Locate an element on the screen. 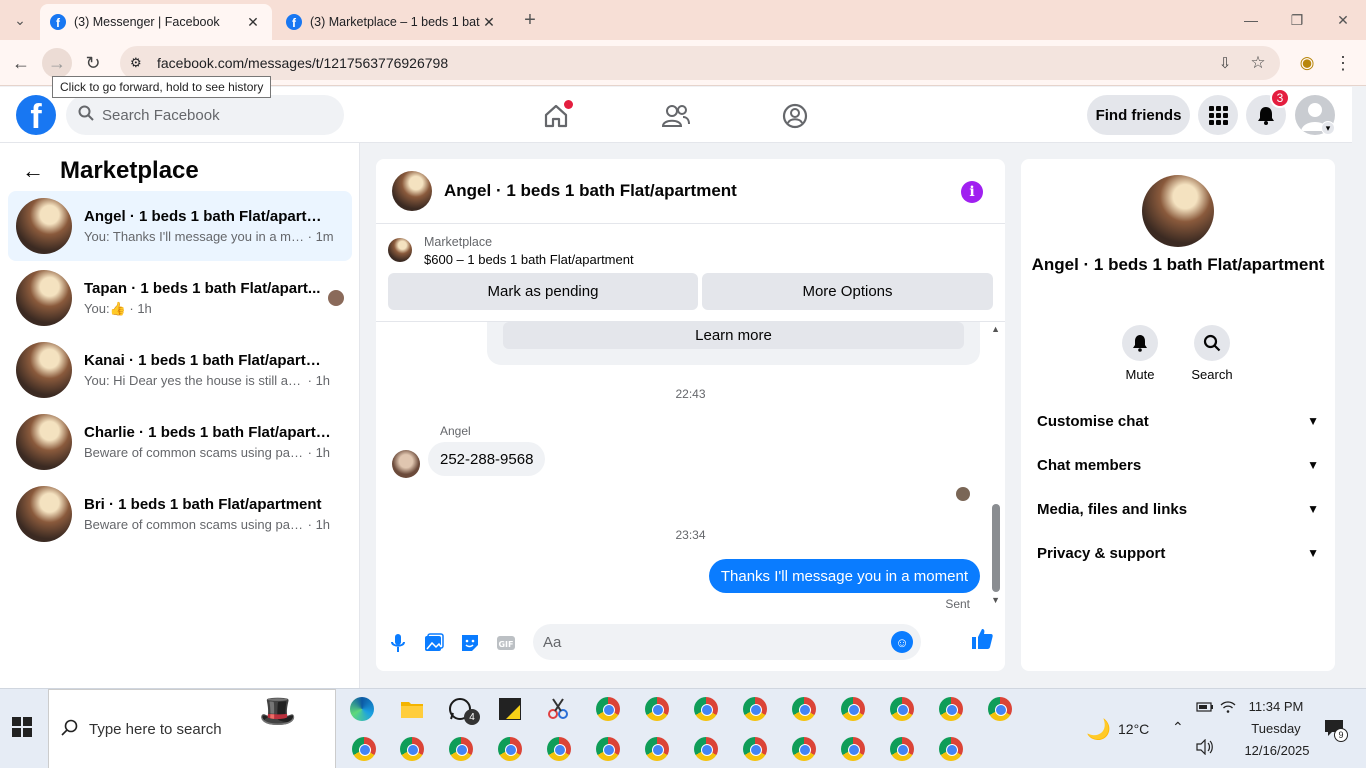 The image size is (1366, 768). wifi-icon is located at coordinates (1228, 708).